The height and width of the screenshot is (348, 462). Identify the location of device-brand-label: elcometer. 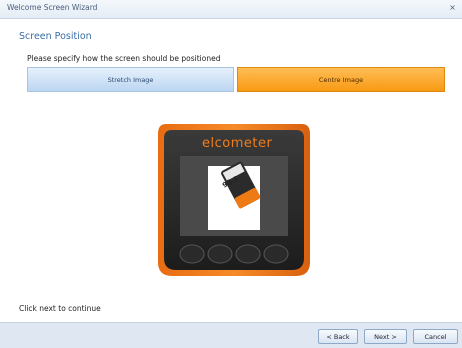
(237, 143).